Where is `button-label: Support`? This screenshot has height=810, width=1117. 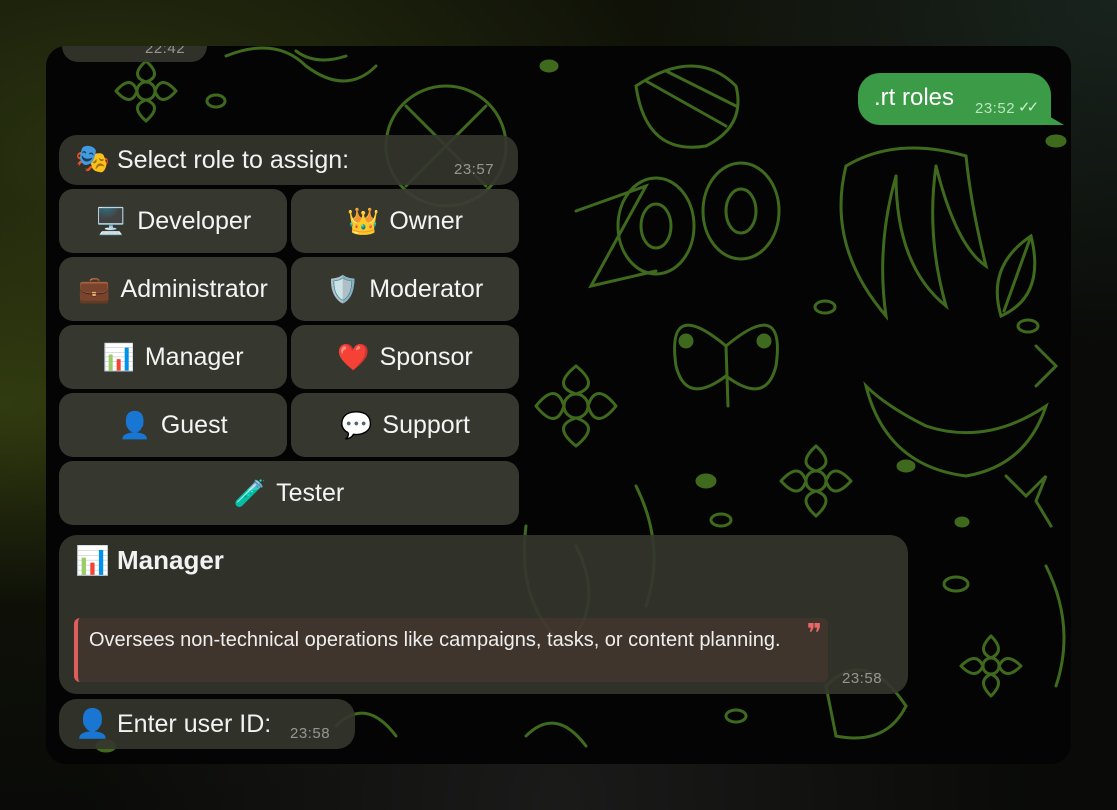
button-label: Support is located at coordinates (426, 424).